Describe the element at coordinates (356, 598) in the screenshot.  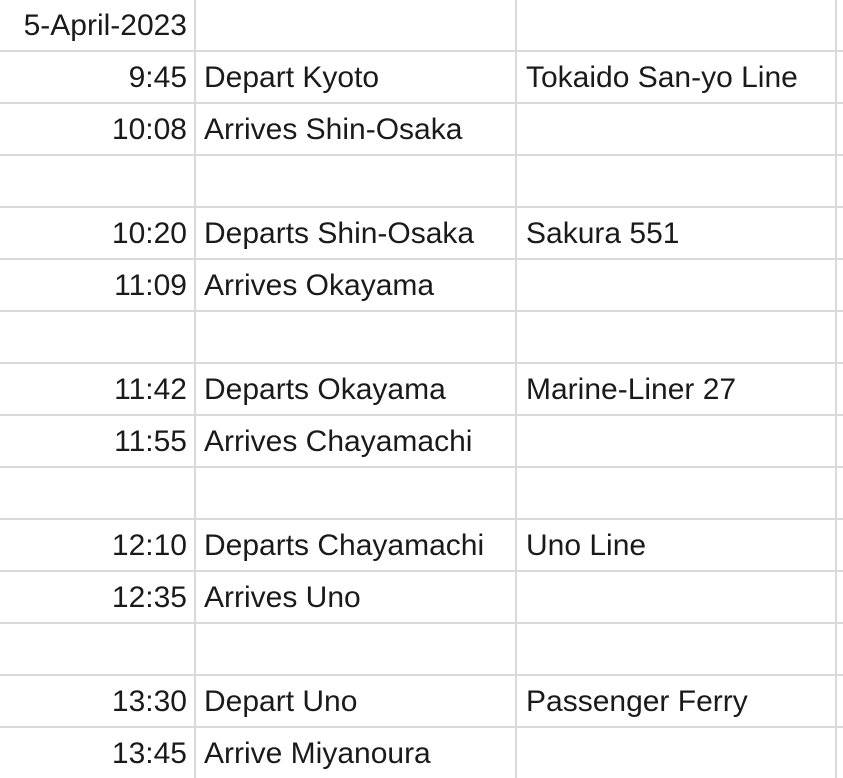
I see `cell-event: Arrives Uno` at that location.